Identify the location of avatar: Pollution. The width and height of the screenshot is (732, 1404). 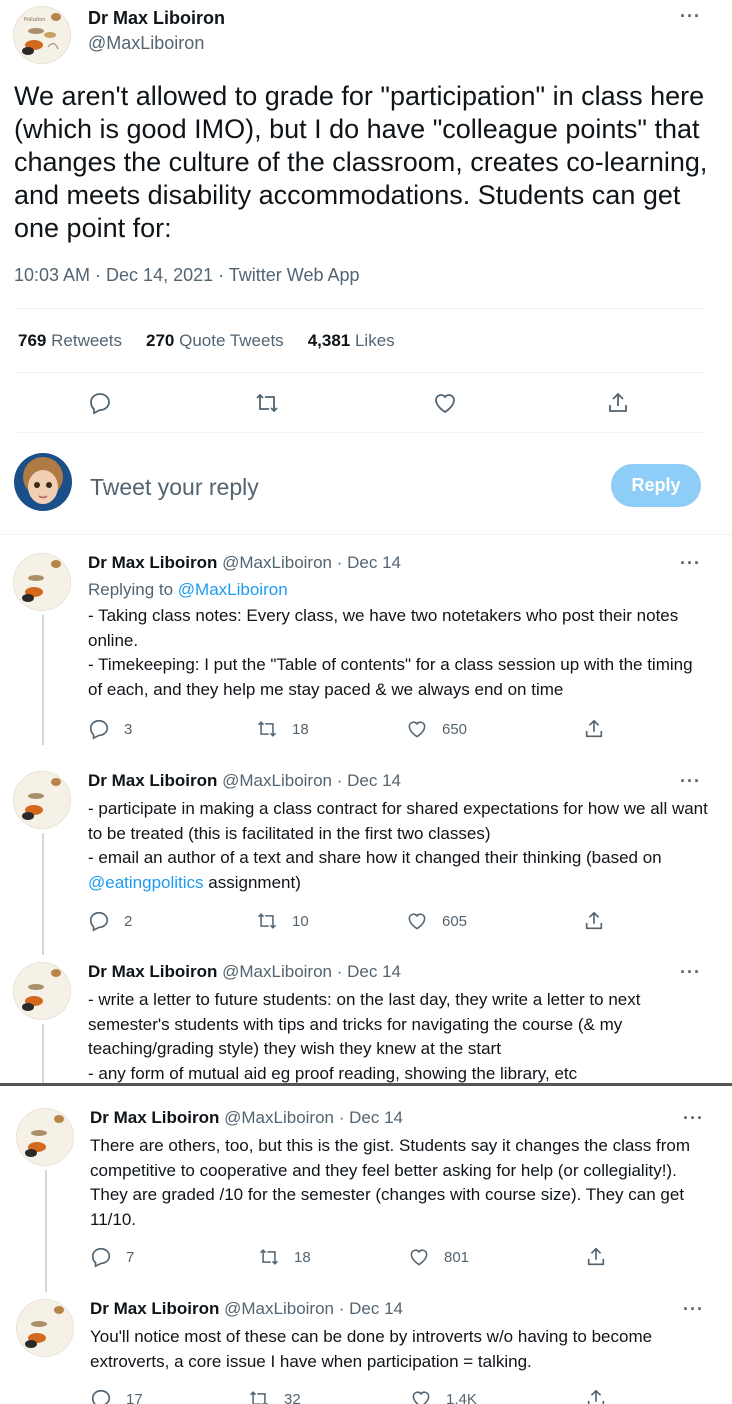
(42, 35).